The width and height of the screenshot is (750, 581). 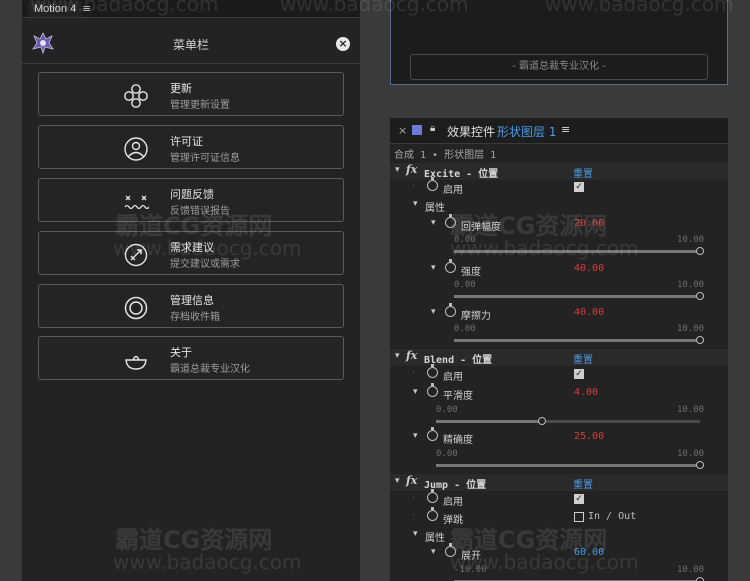 What do you see at coordinates (559, 223) in the screenshot?
I see `property-row-param: ▾ 回弹幅度 20.00` at bounding box center [559, 223].